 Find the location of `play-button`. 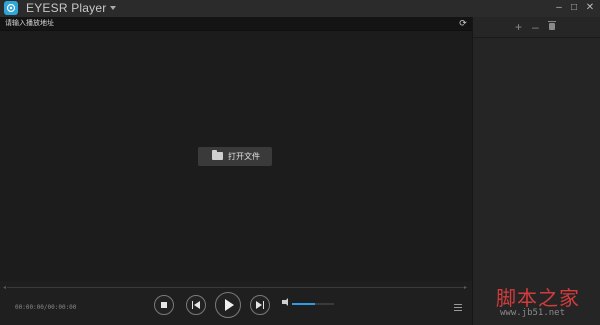

play-button is located at coordinates (228, 305).